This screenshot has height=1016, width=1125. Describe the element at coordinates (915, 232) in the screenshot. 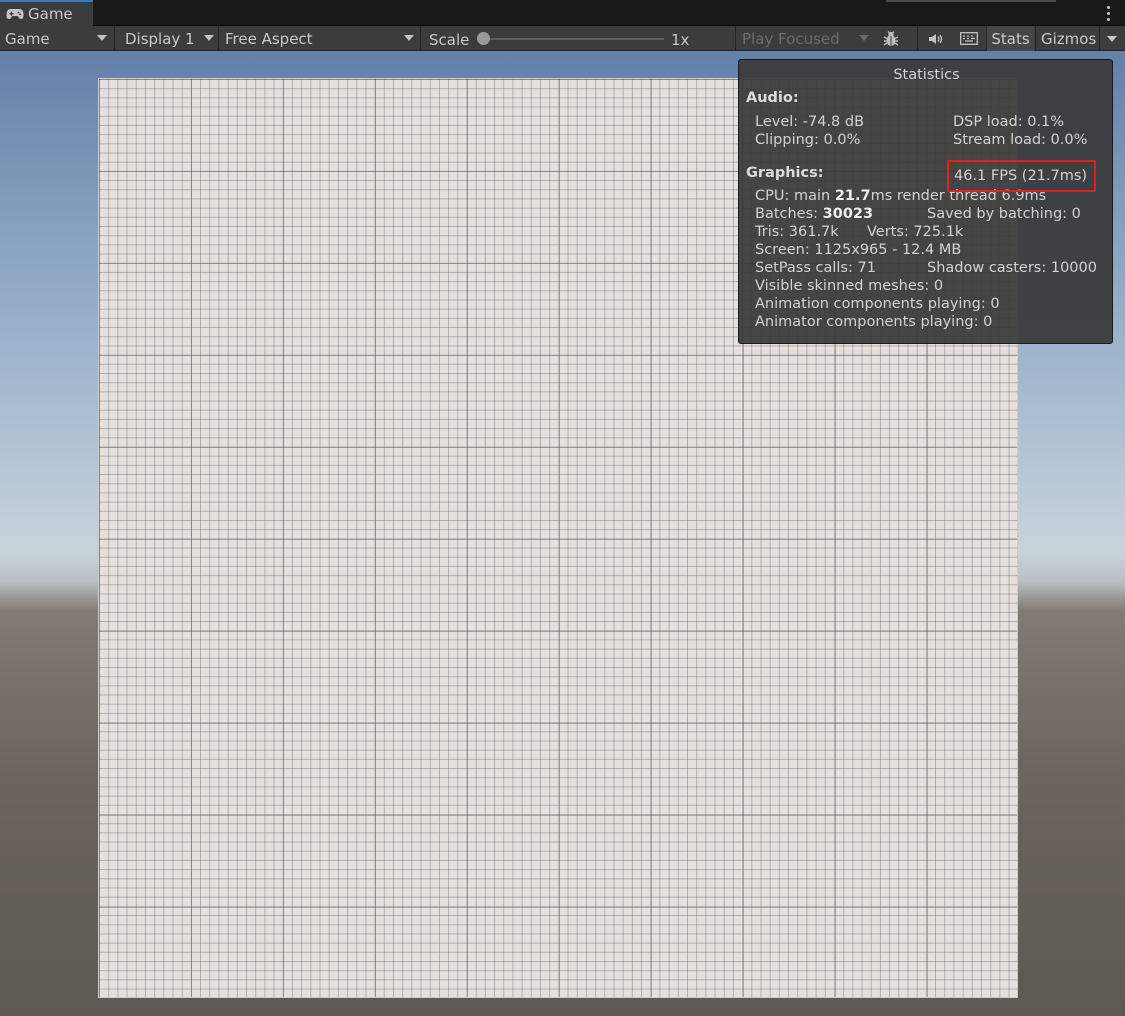

I see `verts: Verts: 725.1k` at that location.